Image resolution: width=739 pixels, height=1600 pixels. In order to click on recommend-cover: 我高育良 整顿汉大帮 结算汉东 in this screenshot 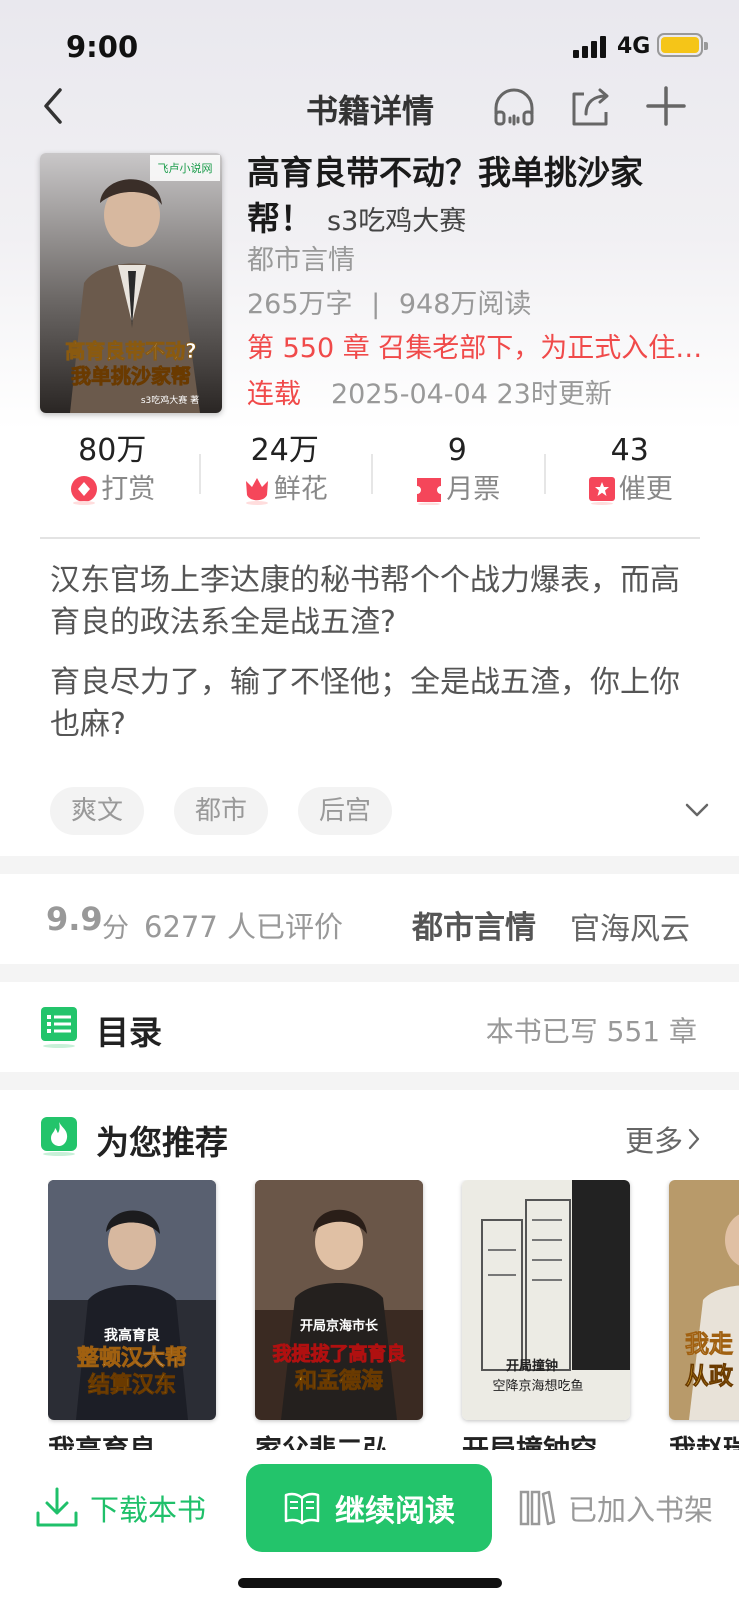, I will do `click(132, 1300)`.